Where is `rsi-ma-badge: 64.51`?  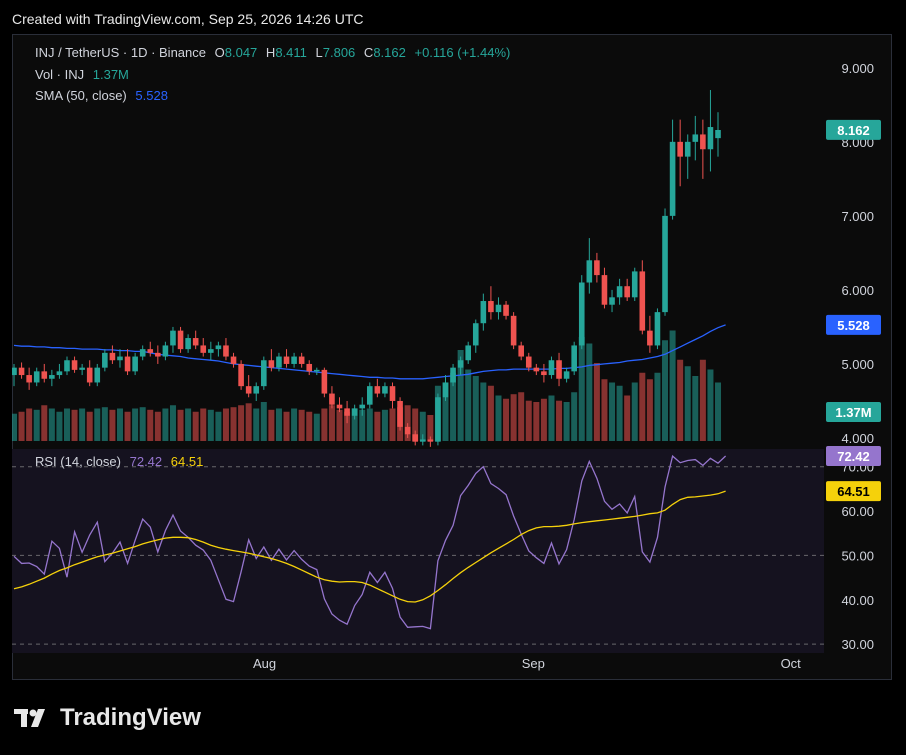 rsi-ma-badge: 64.51 is located at coordinates (853, 491).